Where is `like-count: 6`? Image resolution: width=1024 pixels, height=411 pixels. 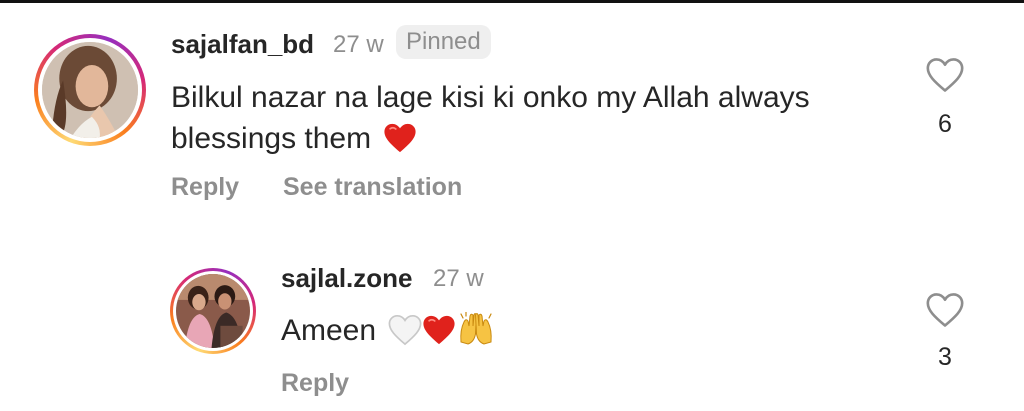 like-count: 6 is located at coordinates (945, 124).